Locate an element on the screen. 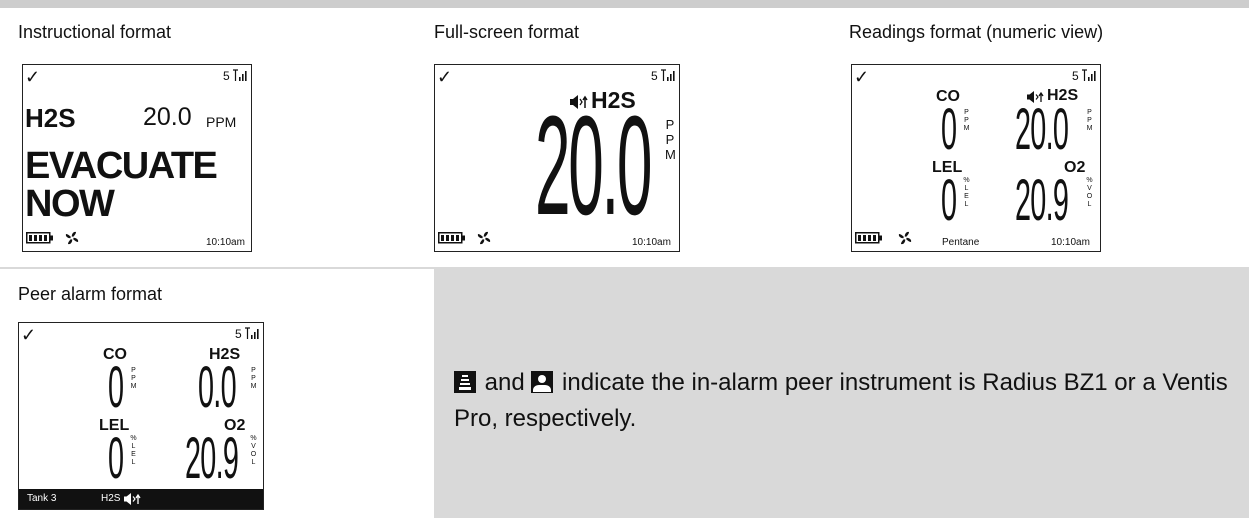 The image size is (1249, 518). gas-value-h2s: 0.0 is located at coordinates (217, 388).